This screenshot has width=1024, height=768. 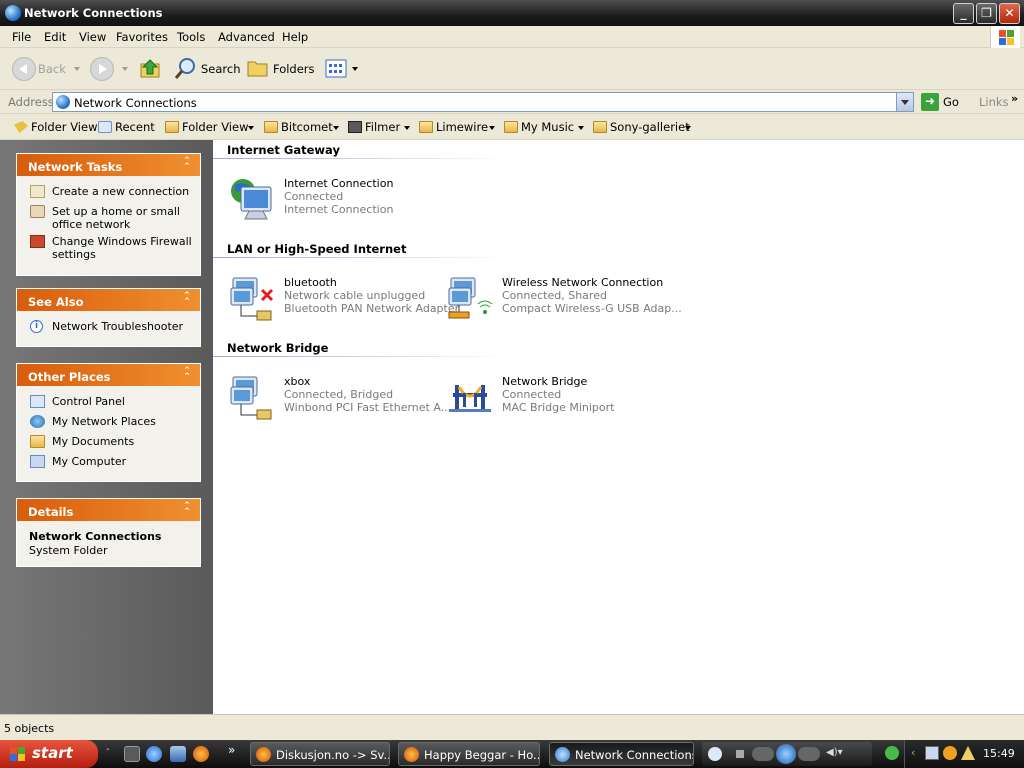 What do you see at coordinates (108, 461) in the screenshot?
I see `place-my-computer: My Computer` at bounding box center [108, 461].